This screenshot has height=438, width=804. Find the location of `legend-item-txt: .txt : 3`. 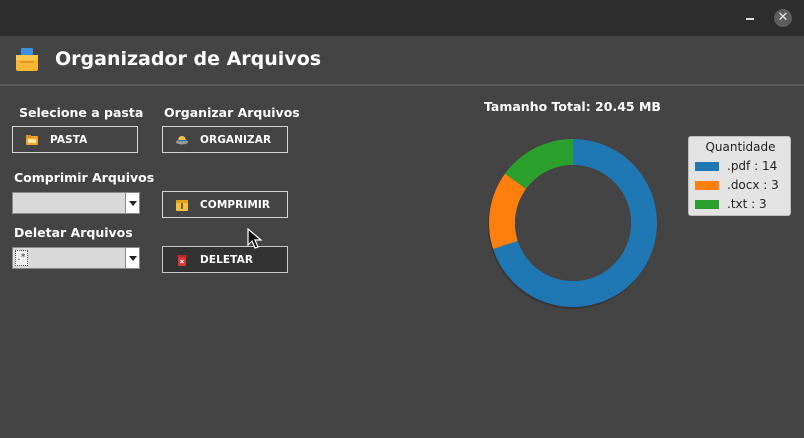

legend-item-txt: .txt : 3 is located at coordinates (731, 204).